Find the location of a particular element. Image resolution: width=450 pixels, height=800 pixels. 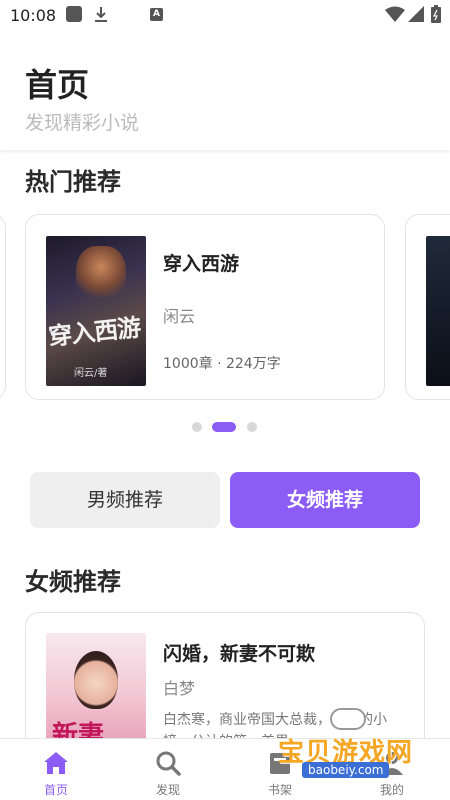

keyboard-a-icon: A is located at coordinates (156, 14).